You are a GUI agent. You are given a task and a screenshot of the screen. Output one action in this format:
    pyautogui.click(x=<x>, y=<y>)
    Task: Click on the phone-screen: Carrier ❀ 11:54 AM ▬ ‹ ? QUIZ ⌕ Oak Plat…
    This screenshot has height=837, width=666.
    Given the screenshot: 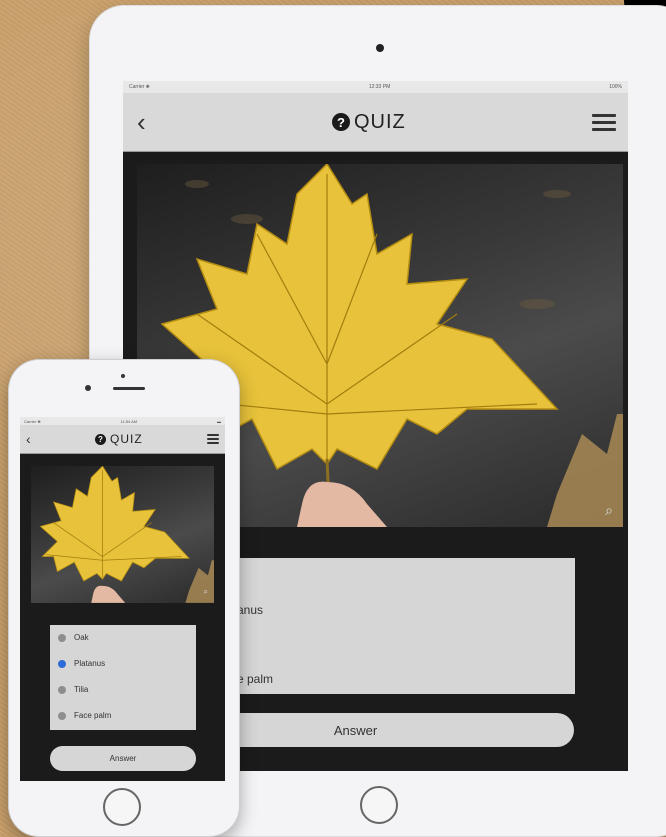 What is the action you would take?
    pyautogui.click(x=122, y=599)
    